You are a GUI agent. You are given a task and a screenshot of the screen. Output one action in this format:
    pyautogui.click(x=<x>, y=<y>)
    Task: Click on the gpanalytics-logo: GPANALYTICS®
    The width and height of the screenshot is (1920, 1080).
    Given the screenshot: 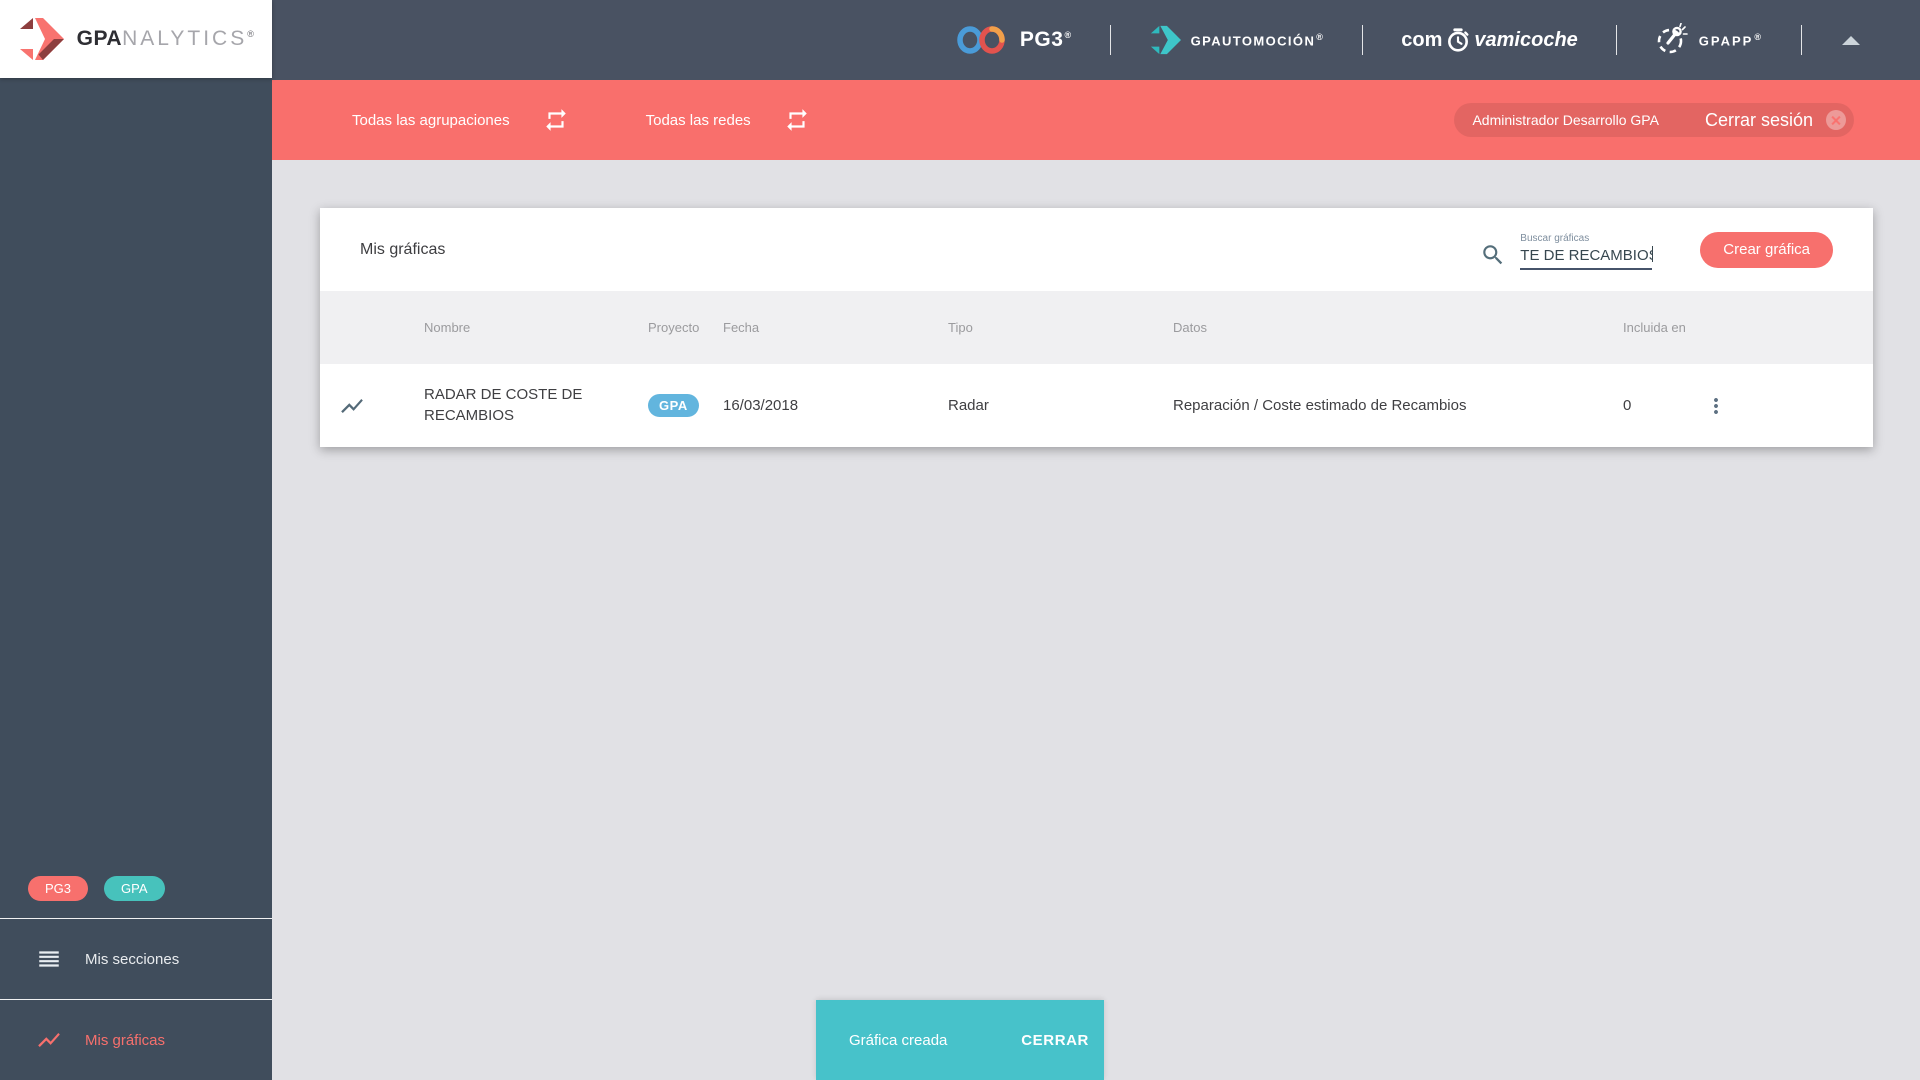 What is the action you would take?
    pyautogui.click(x=136, y=39)
    